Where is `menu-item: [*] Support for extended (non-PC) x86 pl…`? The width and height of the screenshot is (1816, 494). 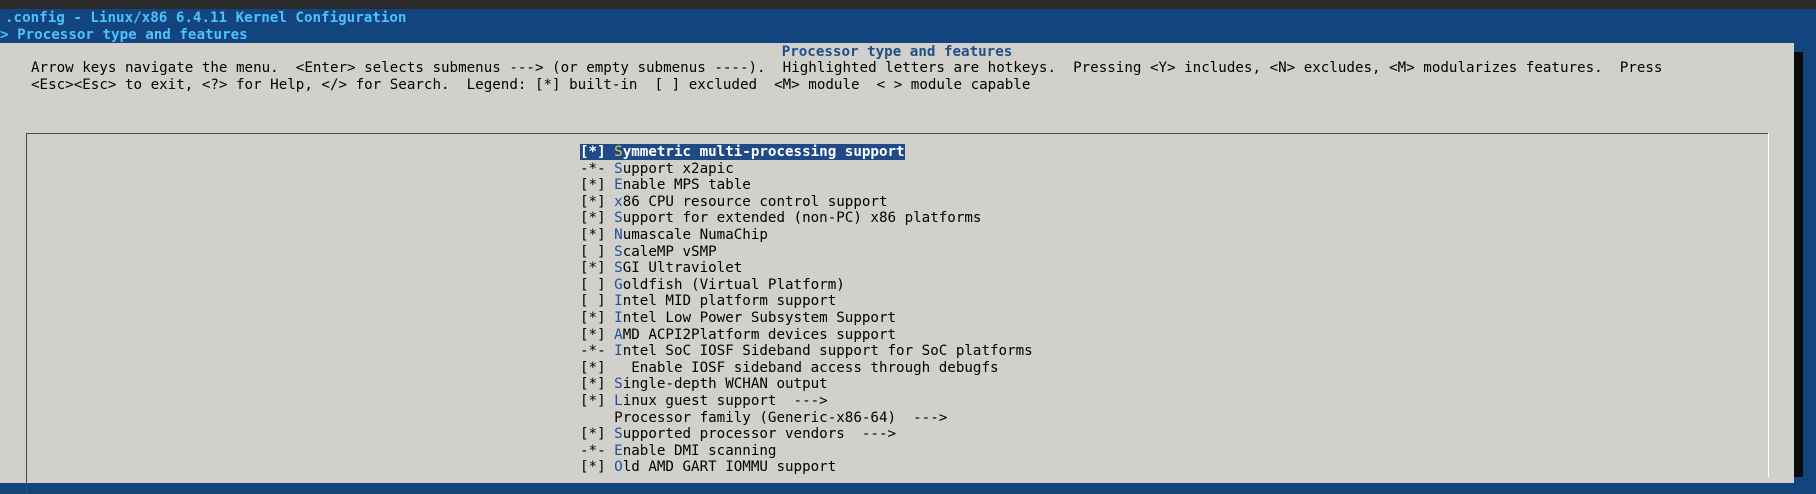
menu-item: [*] Support for extended (non-PC) x86 pl… is located at coordinates (780, 218).